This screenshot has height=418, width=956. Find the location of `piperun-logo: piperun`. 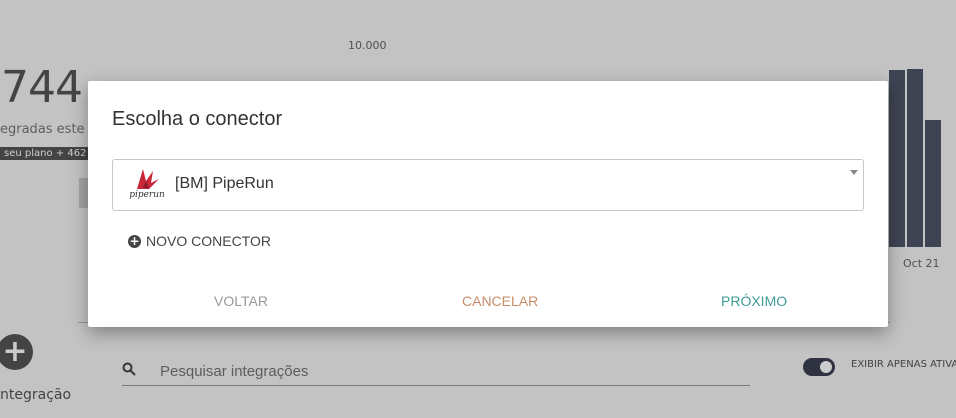

piperun-logo: piperun is located at coordinates (147, 185).